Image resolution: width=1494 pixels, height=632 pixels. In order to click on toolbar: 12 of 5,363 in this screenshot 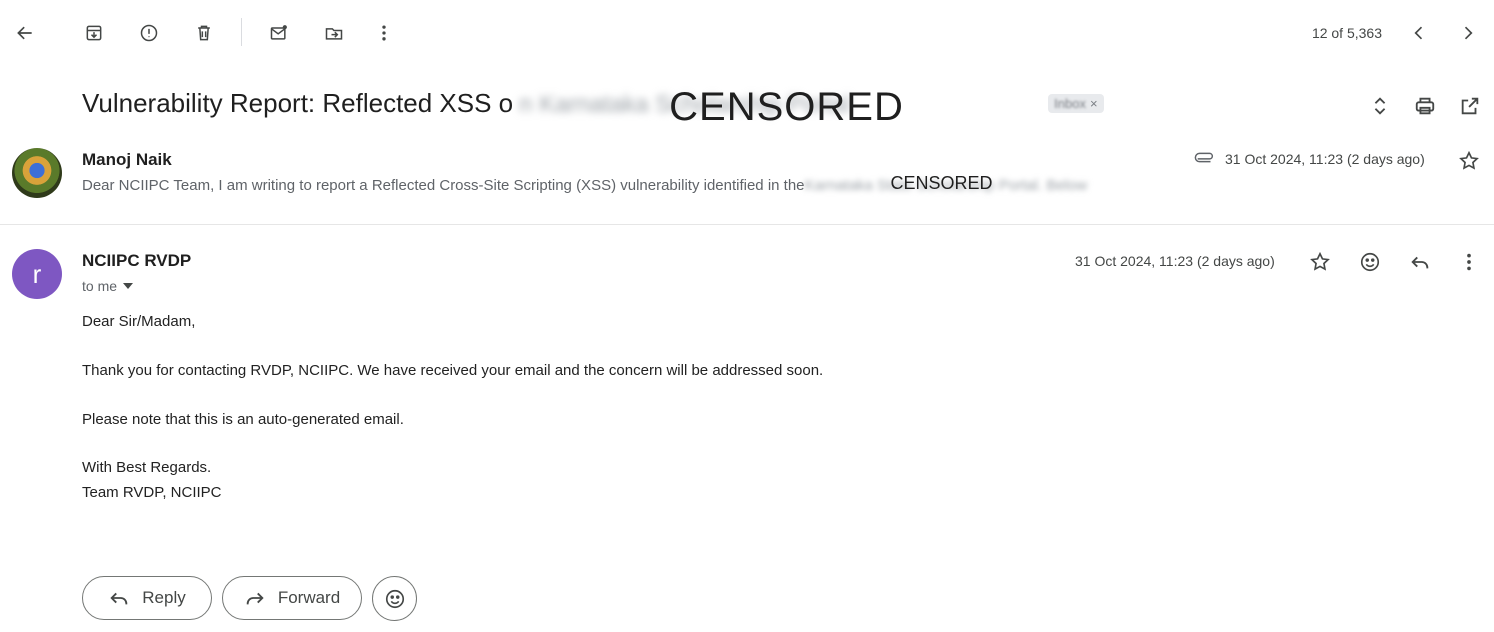, I will do `click(747, 33)`.